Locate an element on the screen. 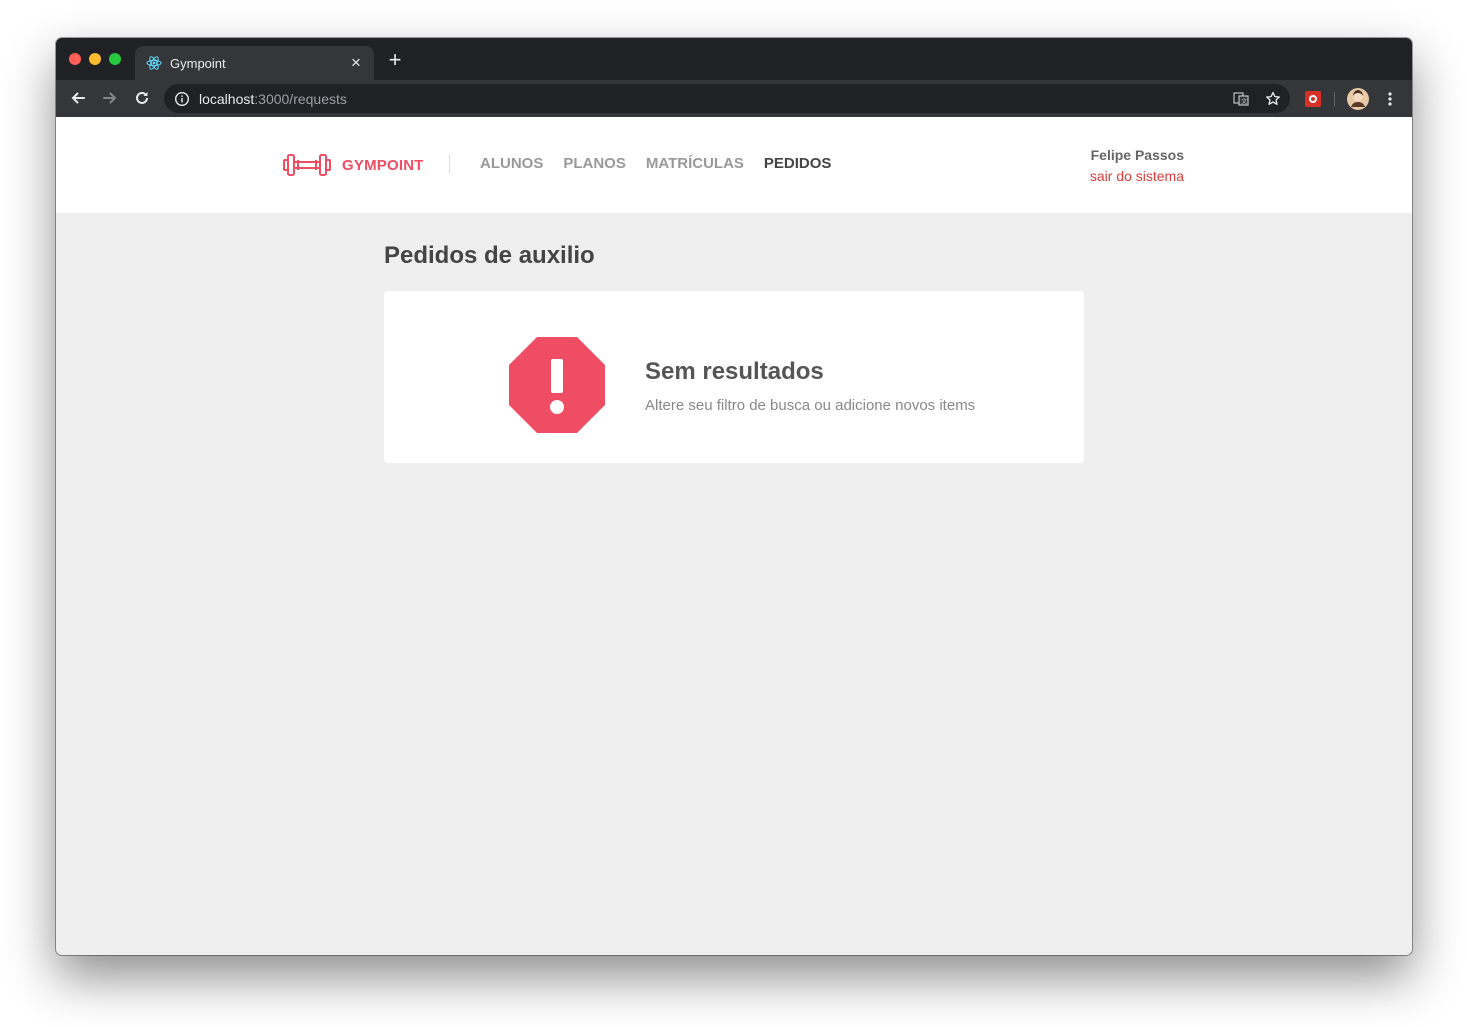 Image resolution: width=1468 pixels, height=1029 pixels. url-host: localhost is located at coordinates (227, 98).